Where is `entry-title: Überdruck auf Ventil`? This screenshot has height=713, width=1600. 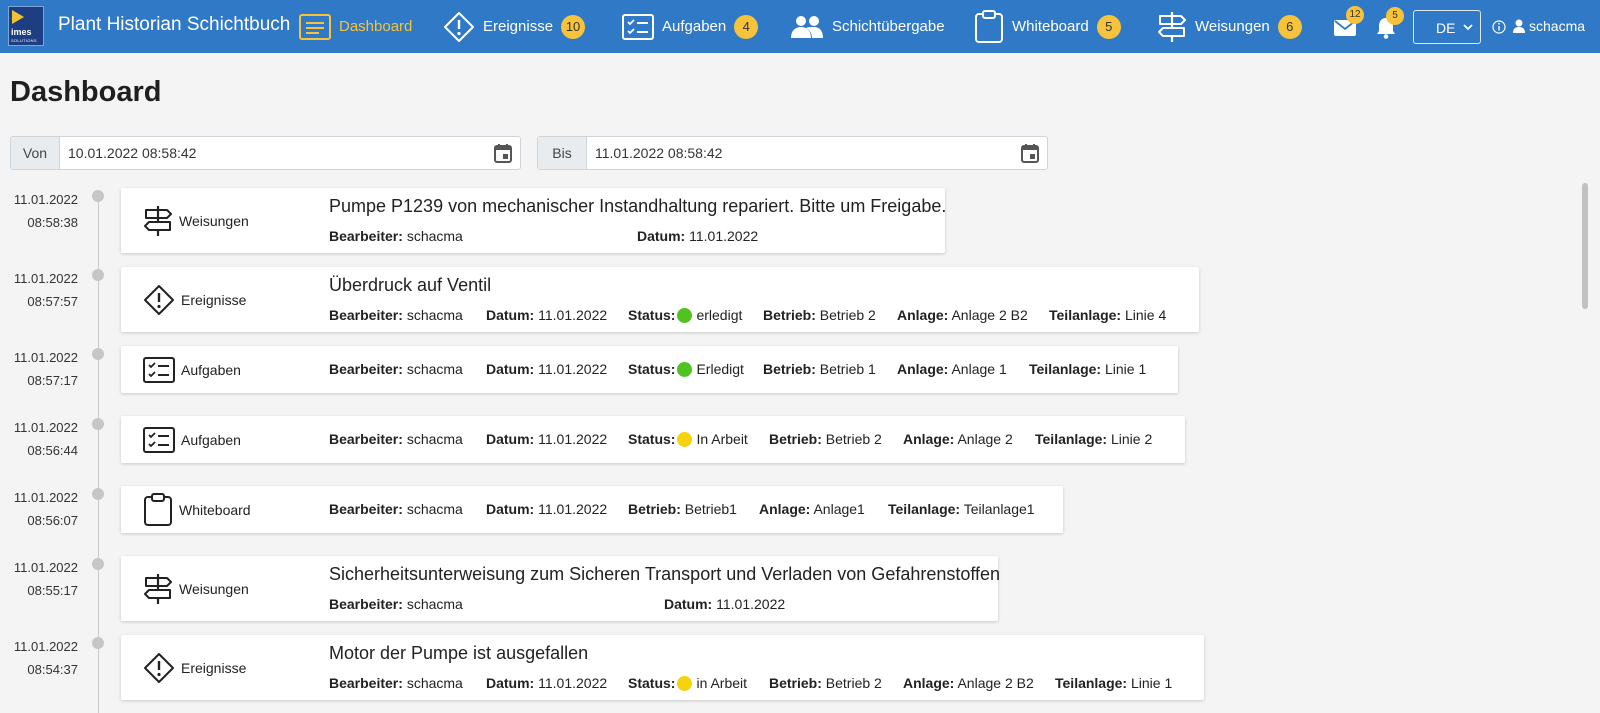 entry-title: Überdruck auf Ventil is located at coordinates (410, 285).